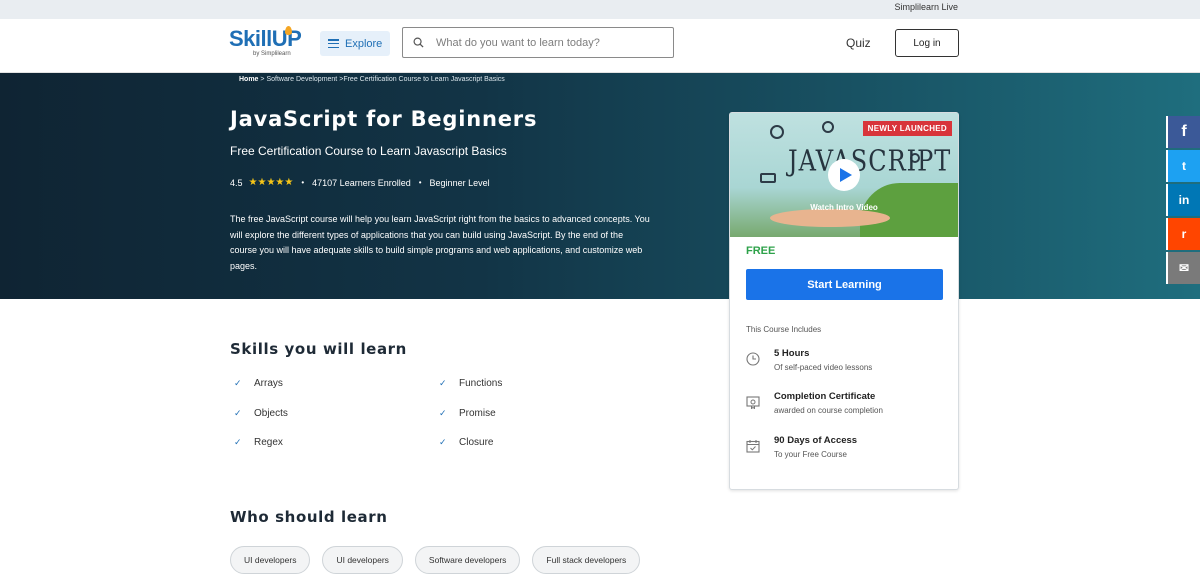 The height and width of the screenshot is (580, 1200). Describe the element at coordinates (272, 54) in the screenshot. I see `logo-subtitle: by Simplilearn` at that location.